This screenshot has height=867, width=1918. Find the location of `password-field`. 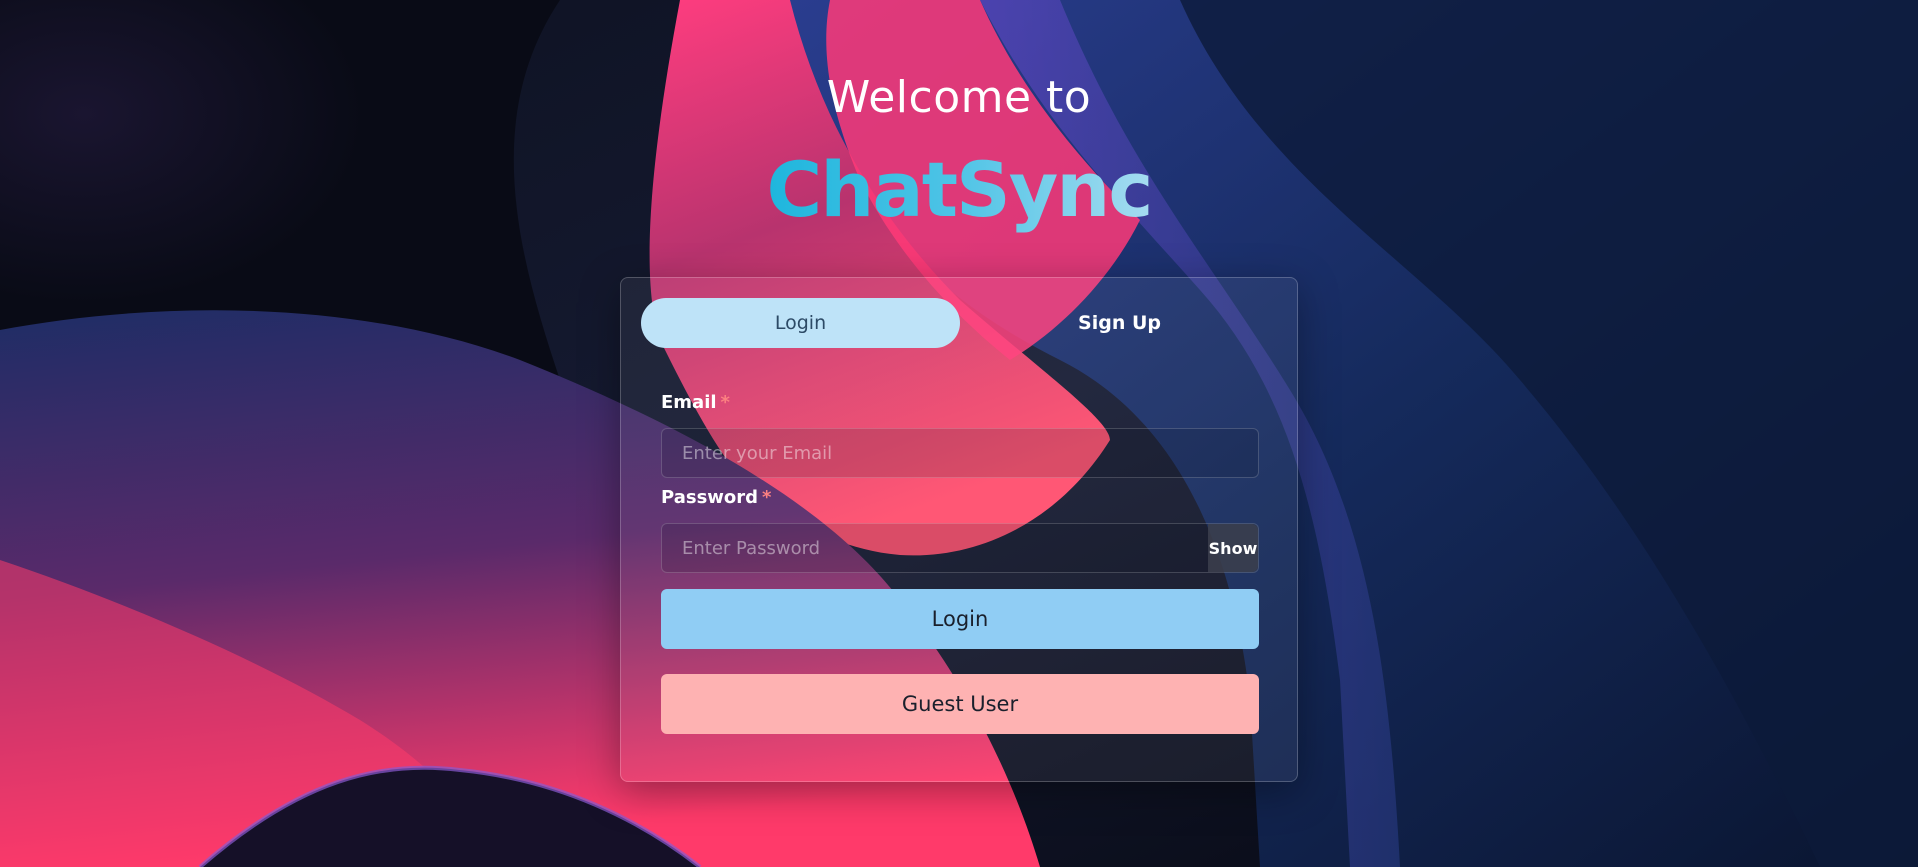

password-field is located at coordinates (960, 548).